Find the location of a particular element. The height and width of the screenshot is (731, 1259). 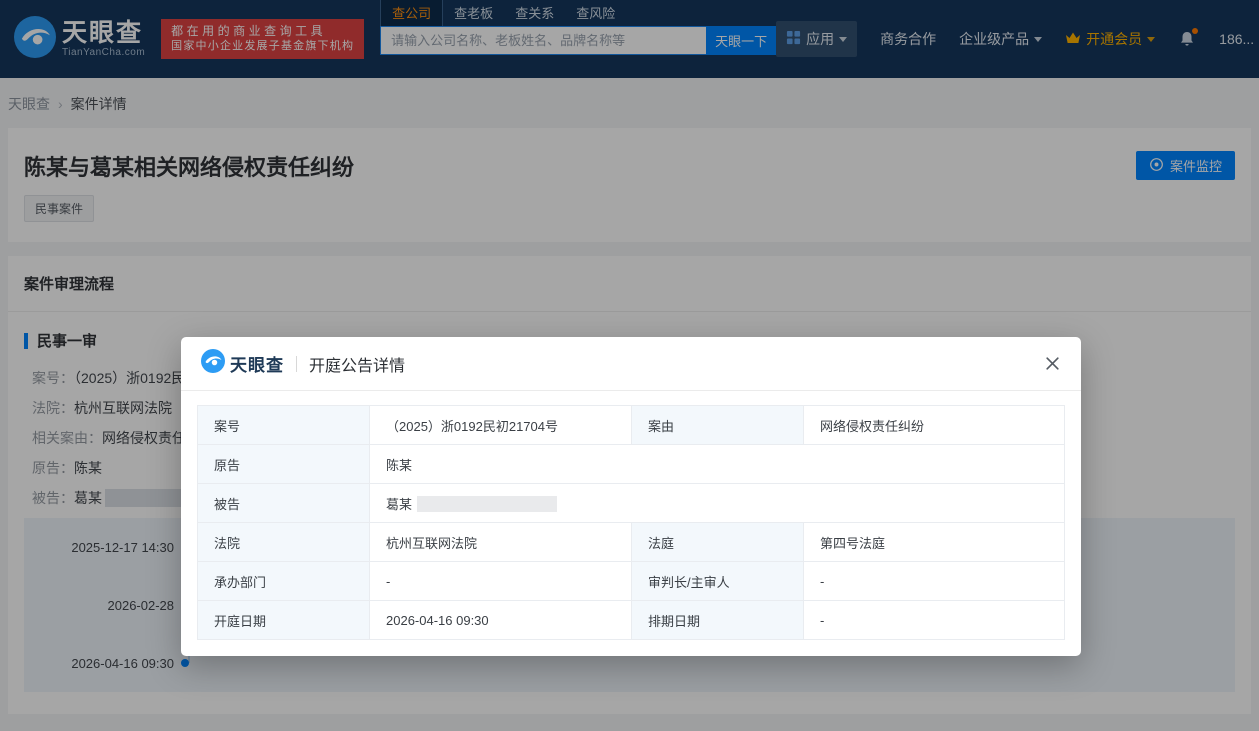

label-hearing-date: 开庭日期 is located at coordinates (283, 620).